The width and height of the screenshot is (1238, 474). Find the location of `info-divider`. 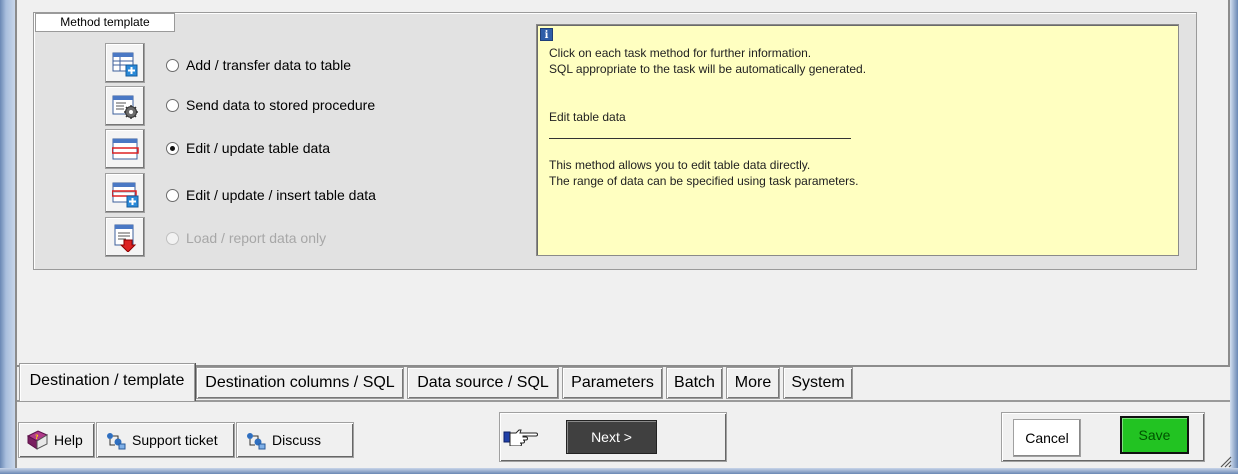

info-divider is located at coordinates (700, 138).